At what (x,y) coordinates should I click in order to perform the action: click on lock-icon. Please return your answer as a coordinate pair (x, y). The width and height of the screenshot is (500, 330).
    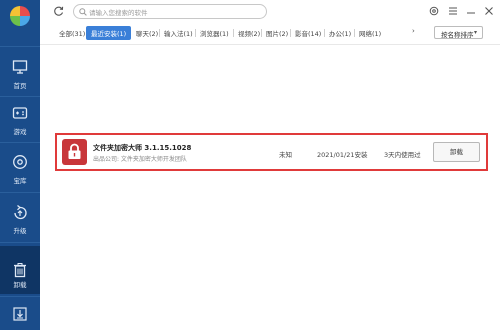
    Looking at the image, I should click on (74, 152).